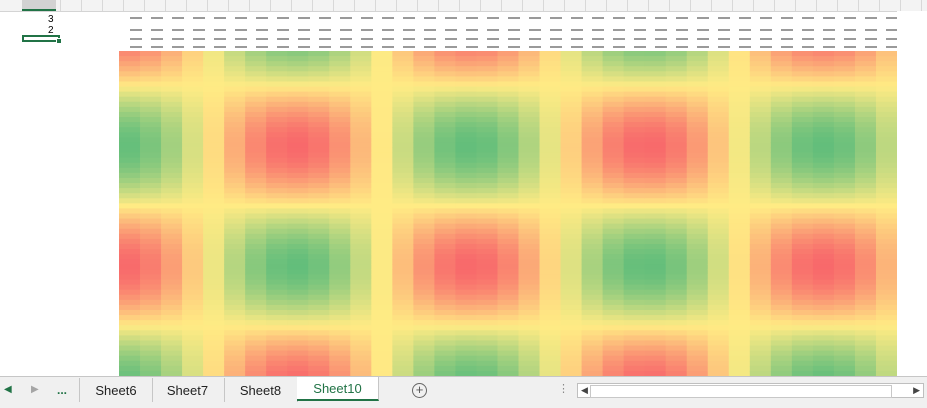 Image resolution: width=927 pixels, height=408 pixels. Describe the element at coordinates (419, 390) in the screenshot. I see `plus-circle-icon: +` at that location.